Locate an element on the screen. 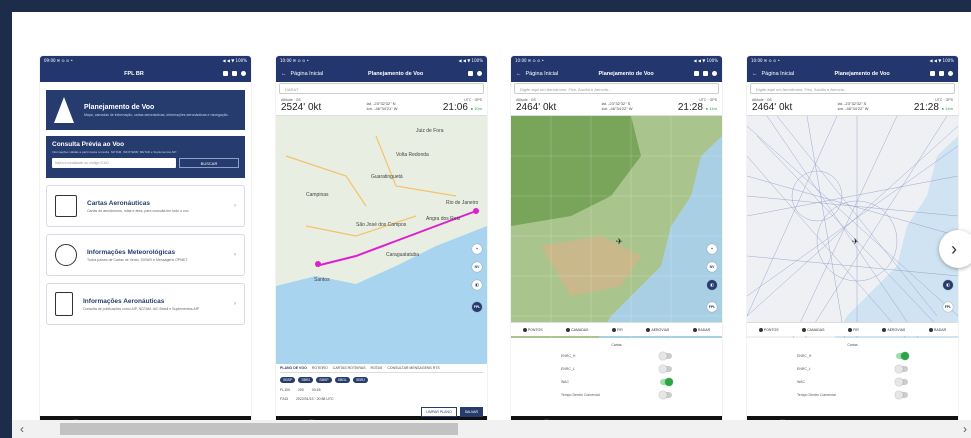 This screenshot has width=971, height=438. tab-label: CAMADAS is located at coordinates (816, 329).